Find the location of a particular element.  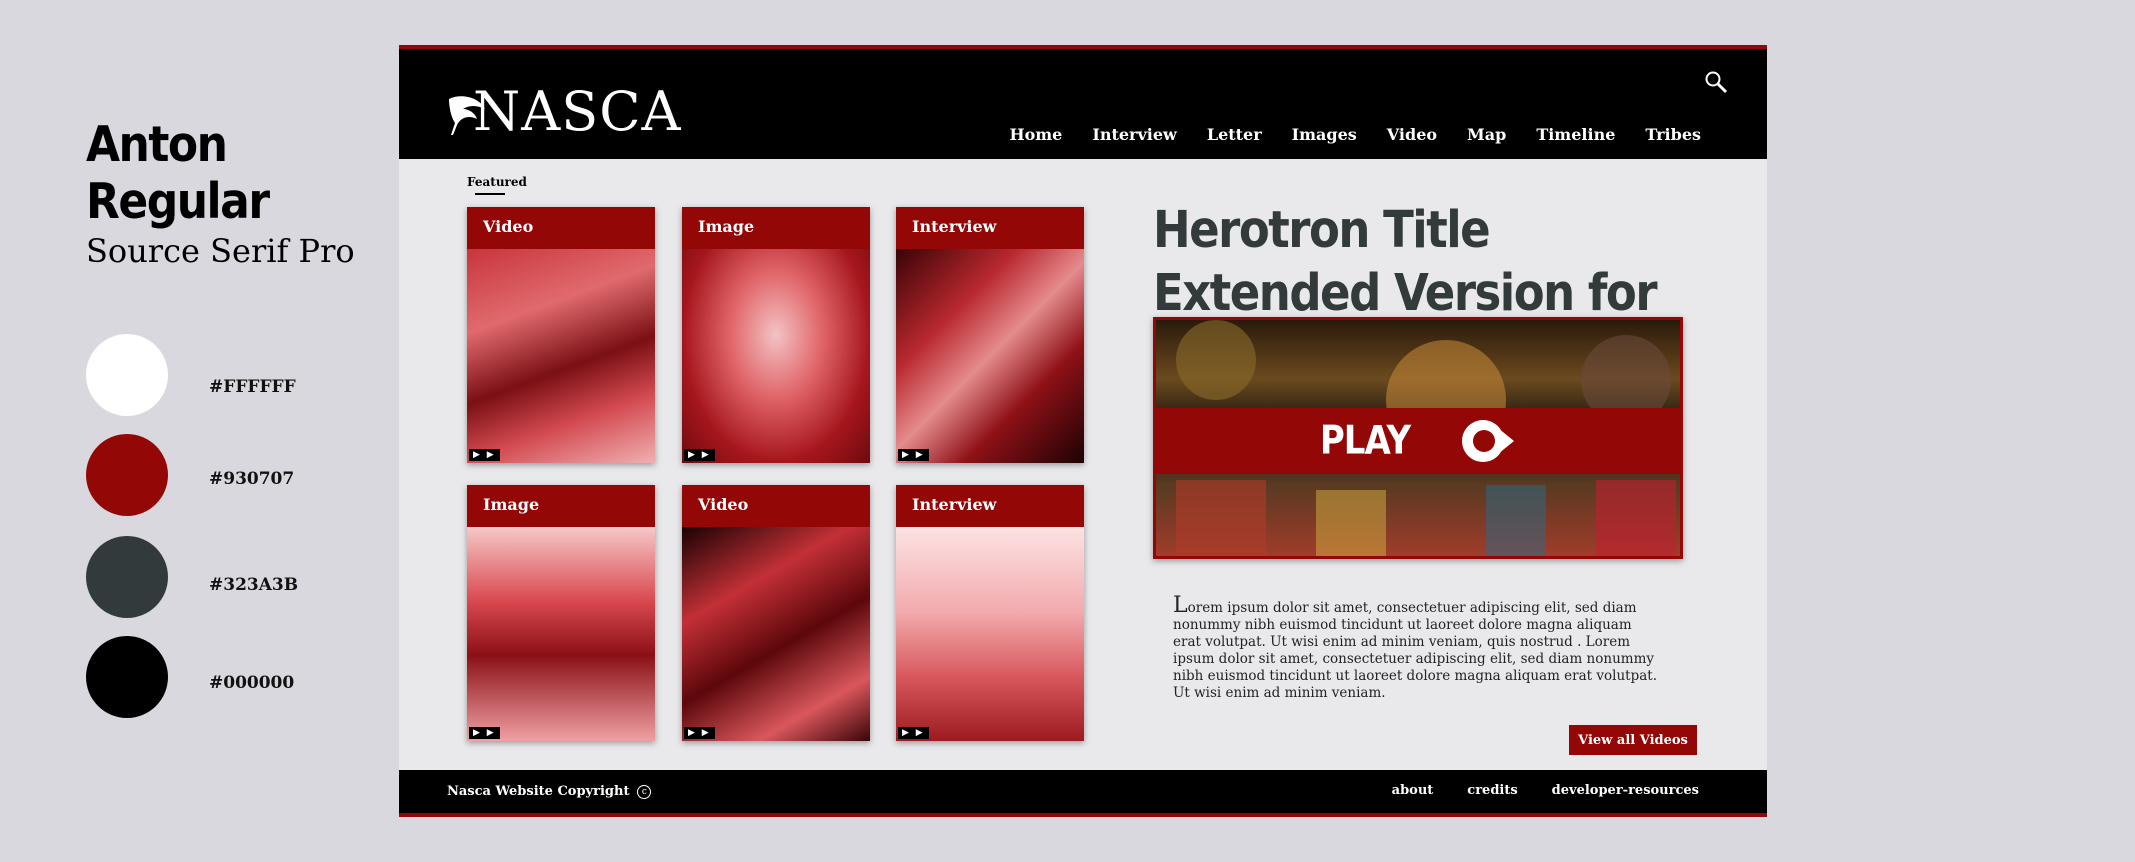

footer-links: about credits developer-resources is located at coordinates (1528, 790).